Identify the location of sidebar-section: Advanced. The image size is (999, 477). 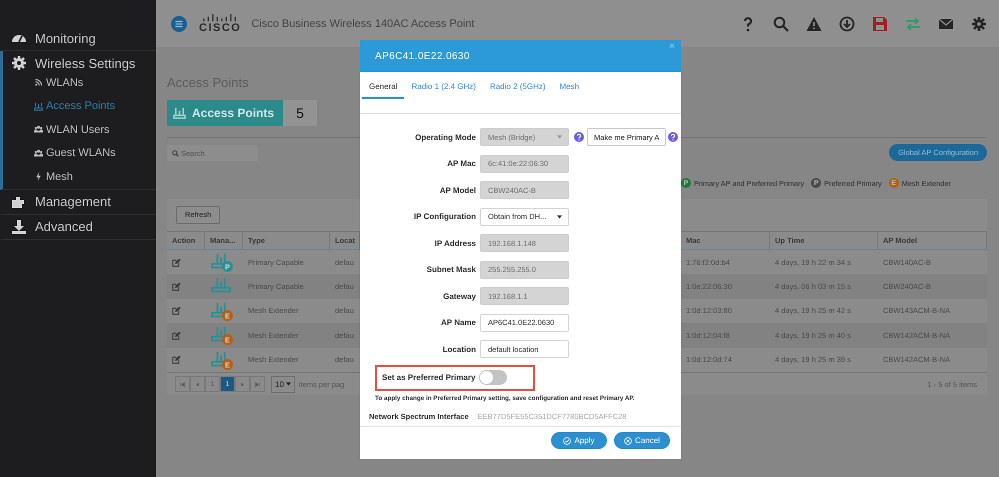
(79, 226).